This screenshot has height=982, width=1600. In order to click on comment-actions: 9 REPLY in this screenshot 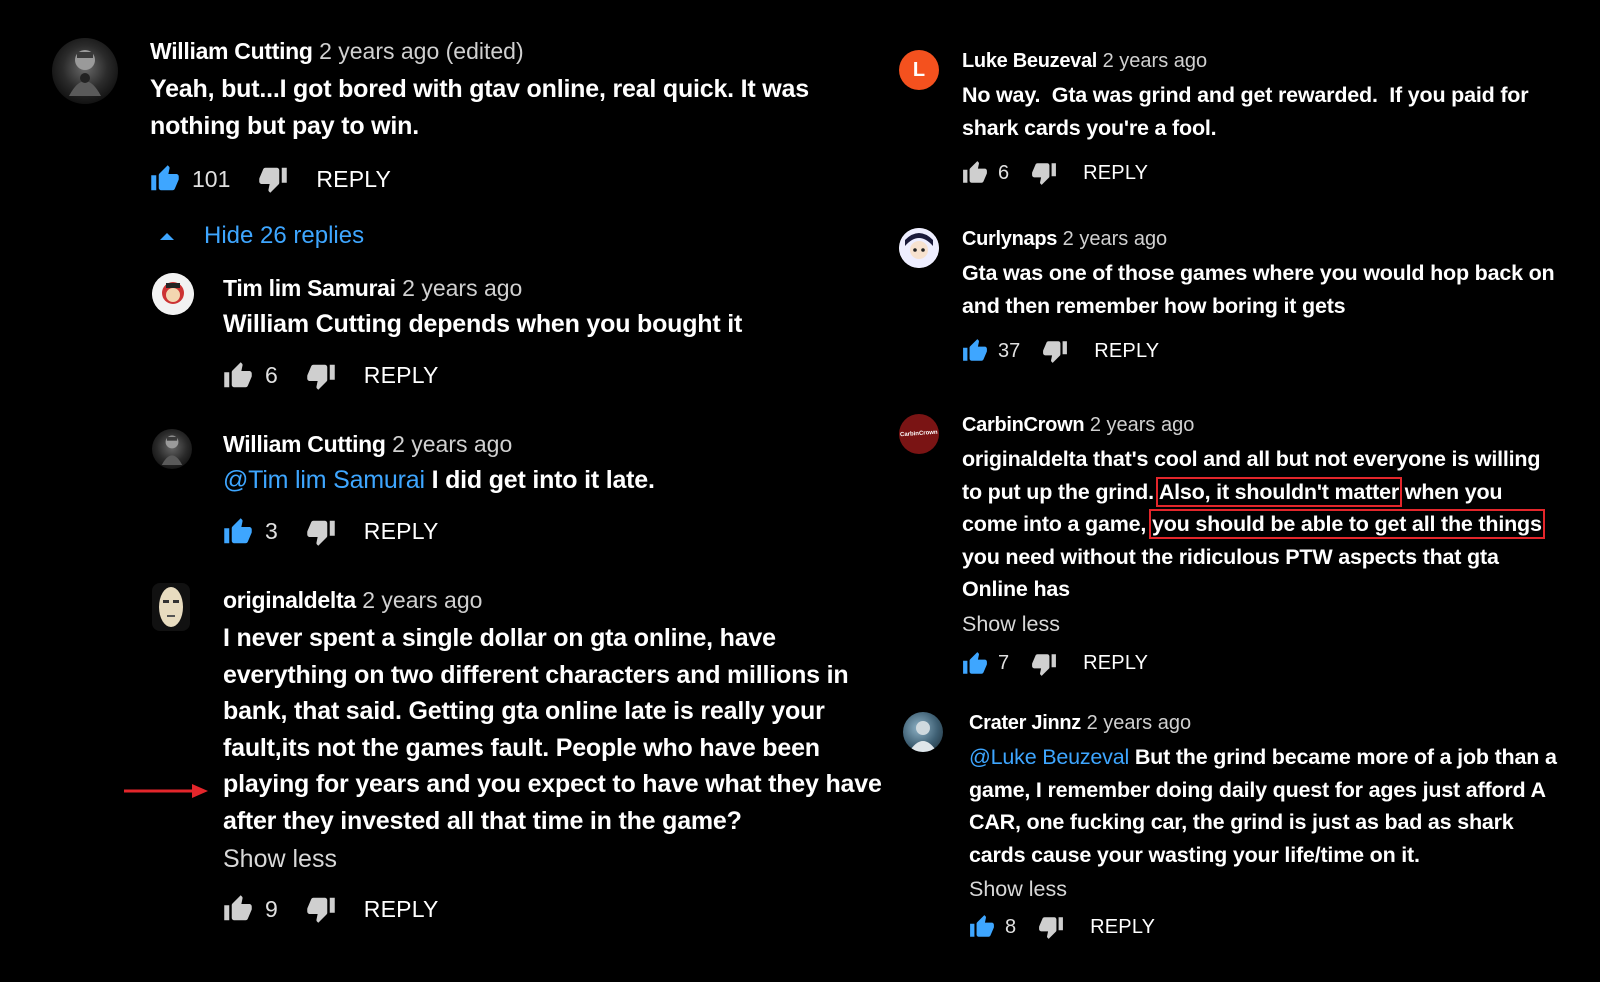, I will do `click(555, 909)`.